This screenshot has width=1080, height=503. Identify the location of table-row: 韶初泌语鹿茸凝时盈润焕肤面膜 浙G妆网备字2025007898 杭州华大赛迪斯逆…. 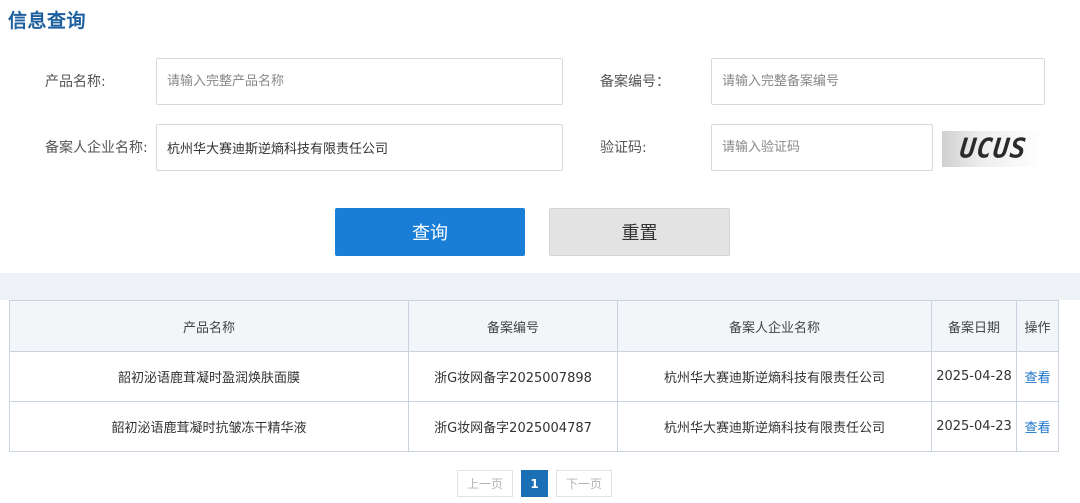
(534, 376).